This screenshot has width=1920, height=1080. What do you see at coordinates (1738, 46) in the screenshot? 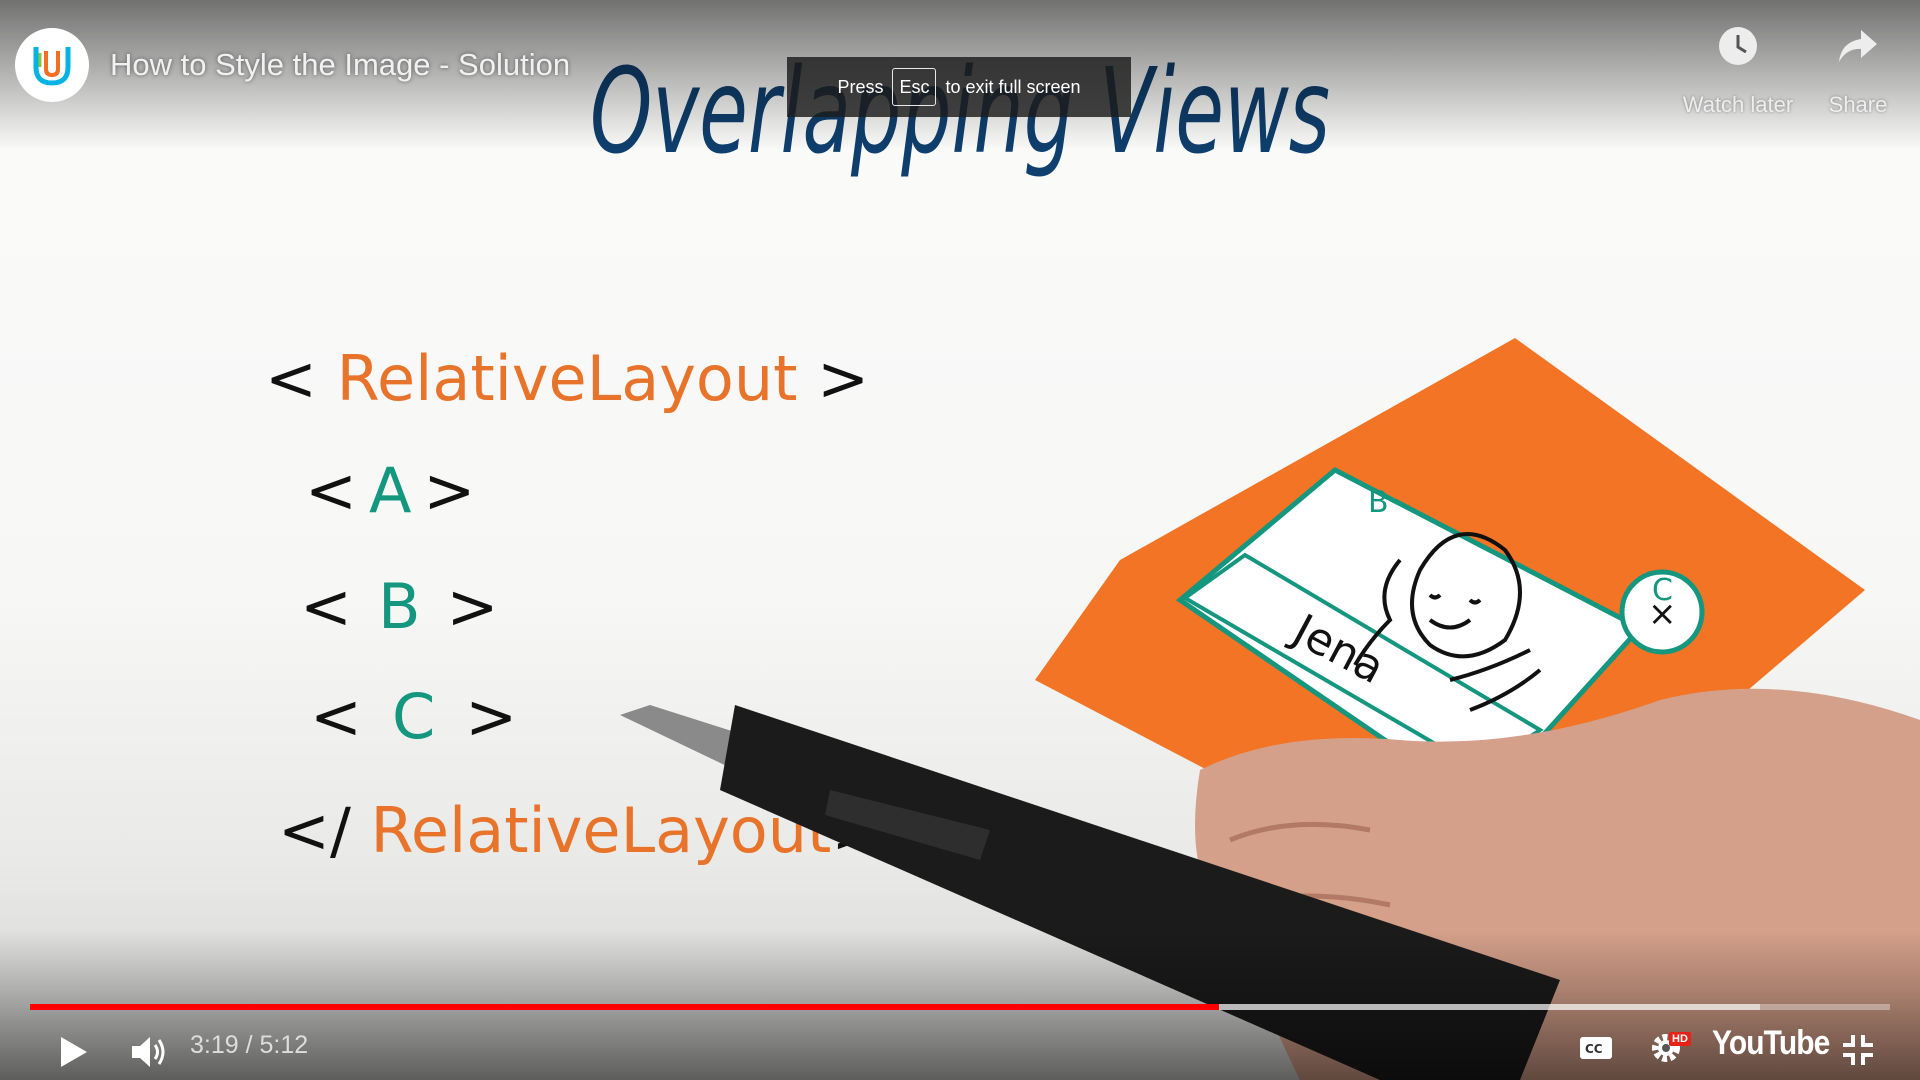
I see `clock-icon` at bounding box center [1738, 46].